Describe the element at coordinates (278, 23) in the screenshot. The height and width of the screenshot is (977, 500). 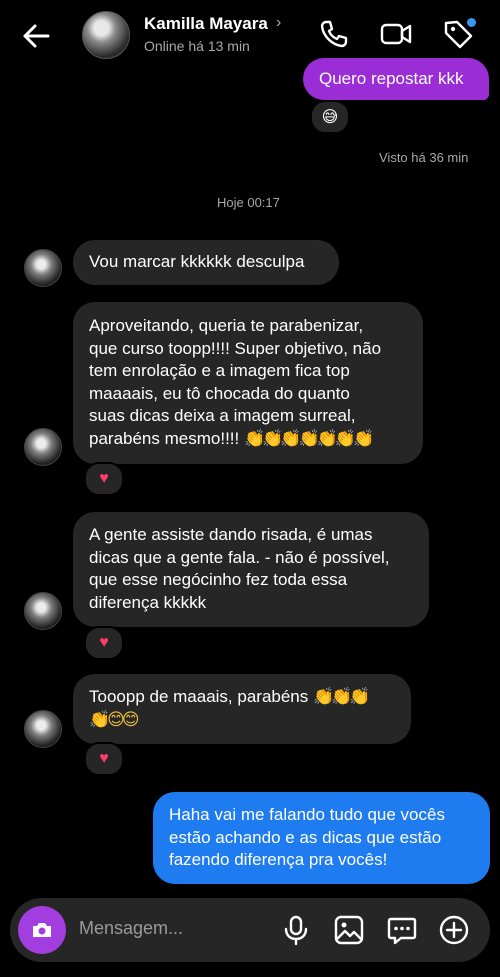
I see `chevron-right-icon: ›` at that location.